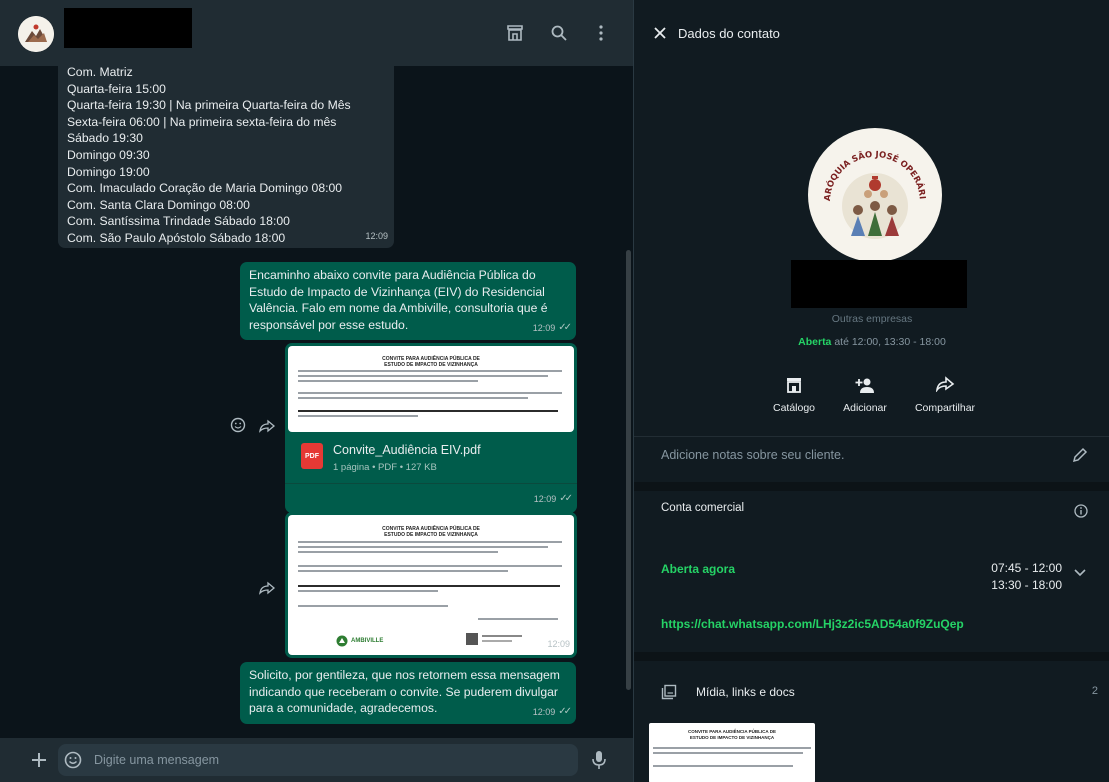 This screenshot has width=1109, height=782. What do you see at coordinates (157, 760) in the screenshot?
I see `input-placeholder: Digite uma mensagem` at bounding box center [157, 760].